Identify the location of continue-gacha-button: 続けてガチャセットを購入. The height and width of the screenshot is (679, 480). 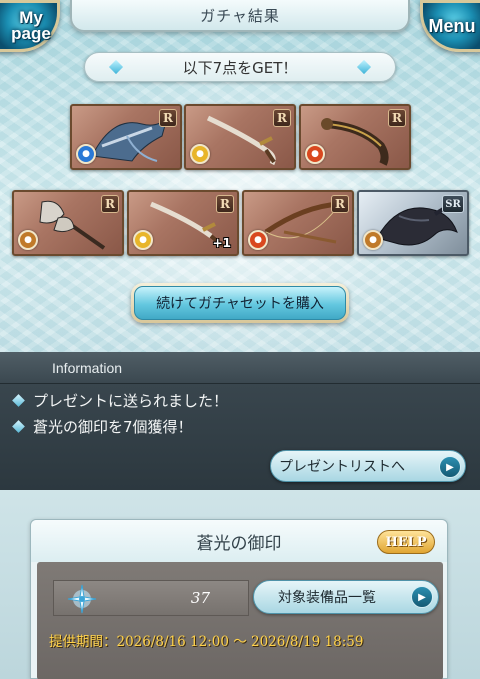
(240, 303).